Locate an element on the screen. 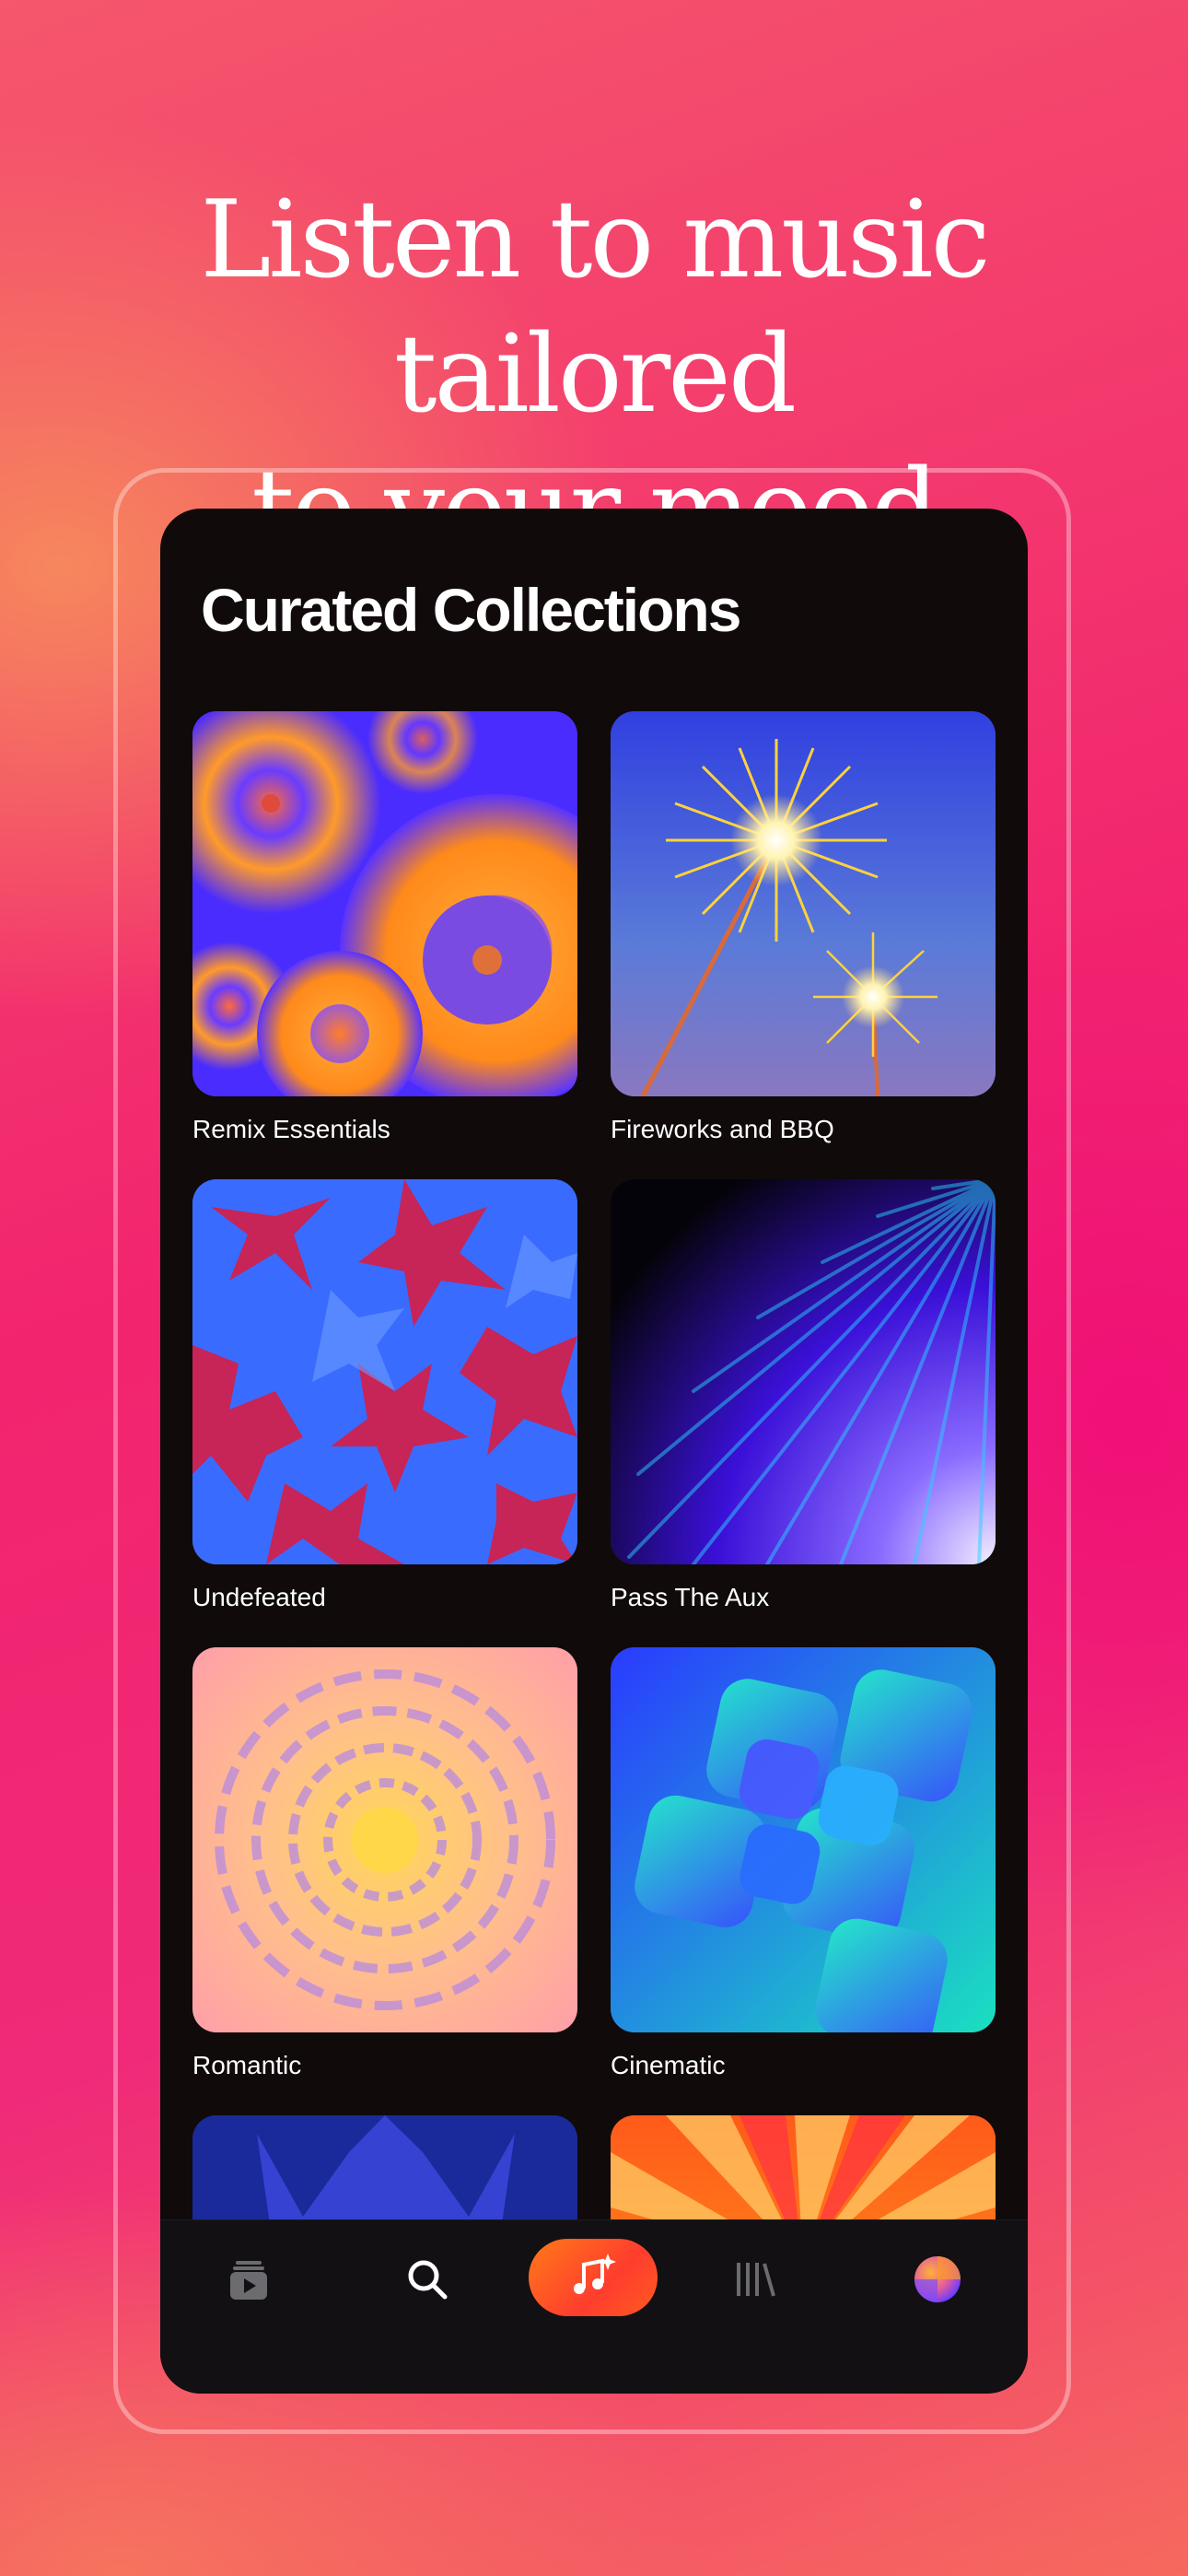  tab-search is located at coordinates (427, 2279).